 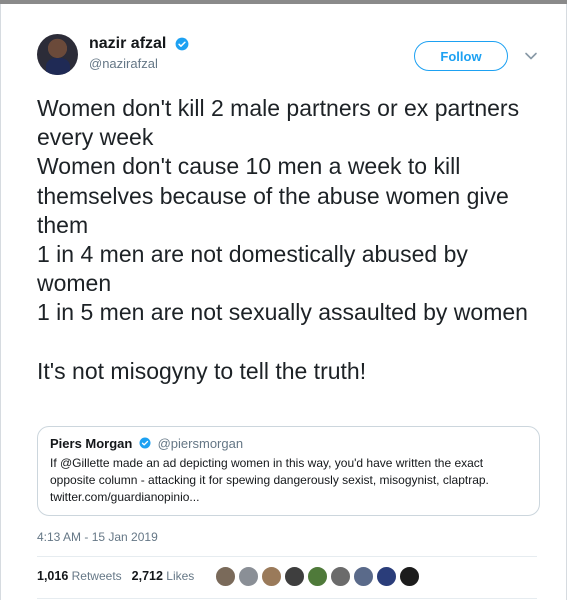 I want to click on engagement-stats: 1,016 Retweets 2,712 Likes, so click(x=115, y=576).